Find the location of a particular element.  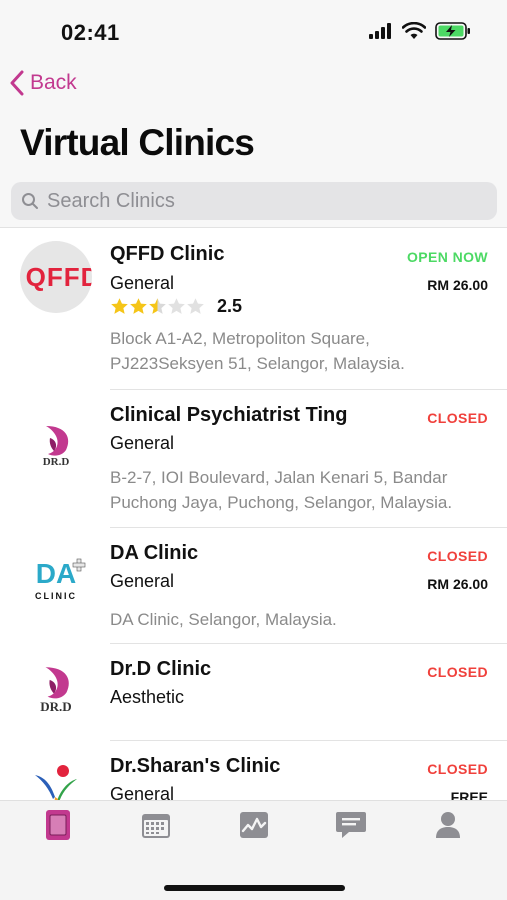

tab-profile is located at coordinates (448, 825).